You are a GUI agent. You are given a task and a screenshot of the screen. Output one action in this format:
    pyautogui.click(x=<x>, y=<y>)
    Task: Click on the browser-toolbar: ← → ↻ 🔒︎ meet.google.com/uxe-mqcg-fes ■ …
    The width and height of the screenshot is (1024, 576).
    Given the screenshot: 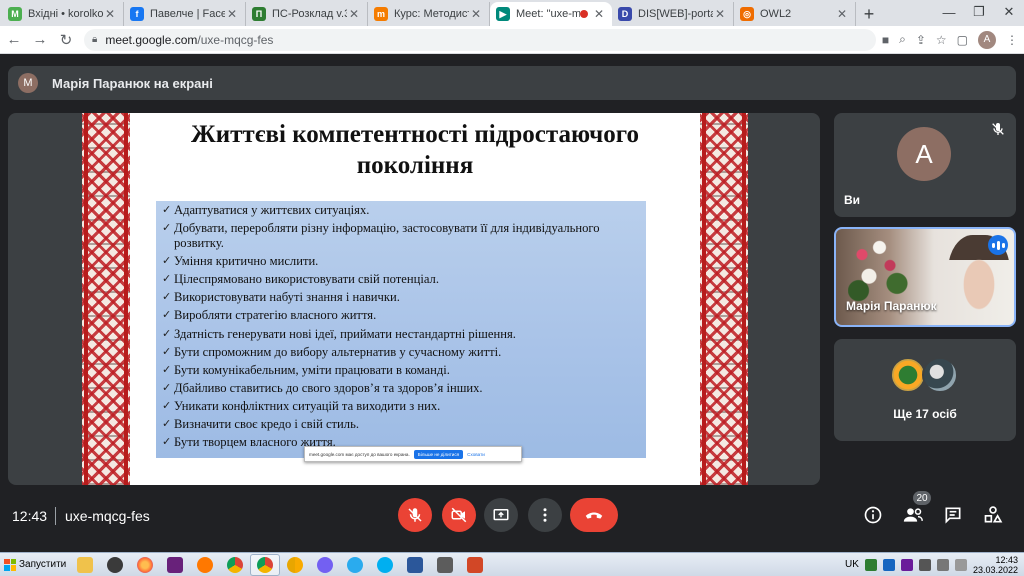 What is the action you would take?
    pyautogui.click(x=512, y=40)
    